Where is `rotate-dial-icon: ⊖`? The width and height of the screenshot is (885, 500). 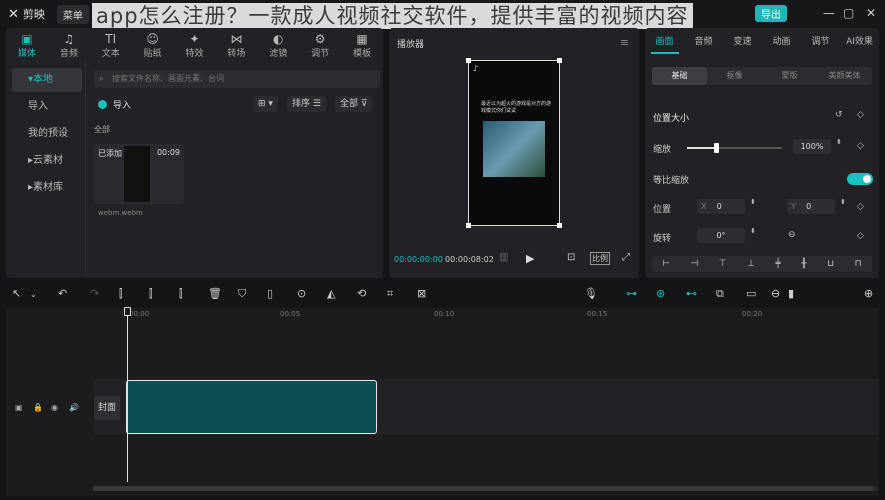 rotate-dial-icon: ⊖ is located at coordinates (792, 235).